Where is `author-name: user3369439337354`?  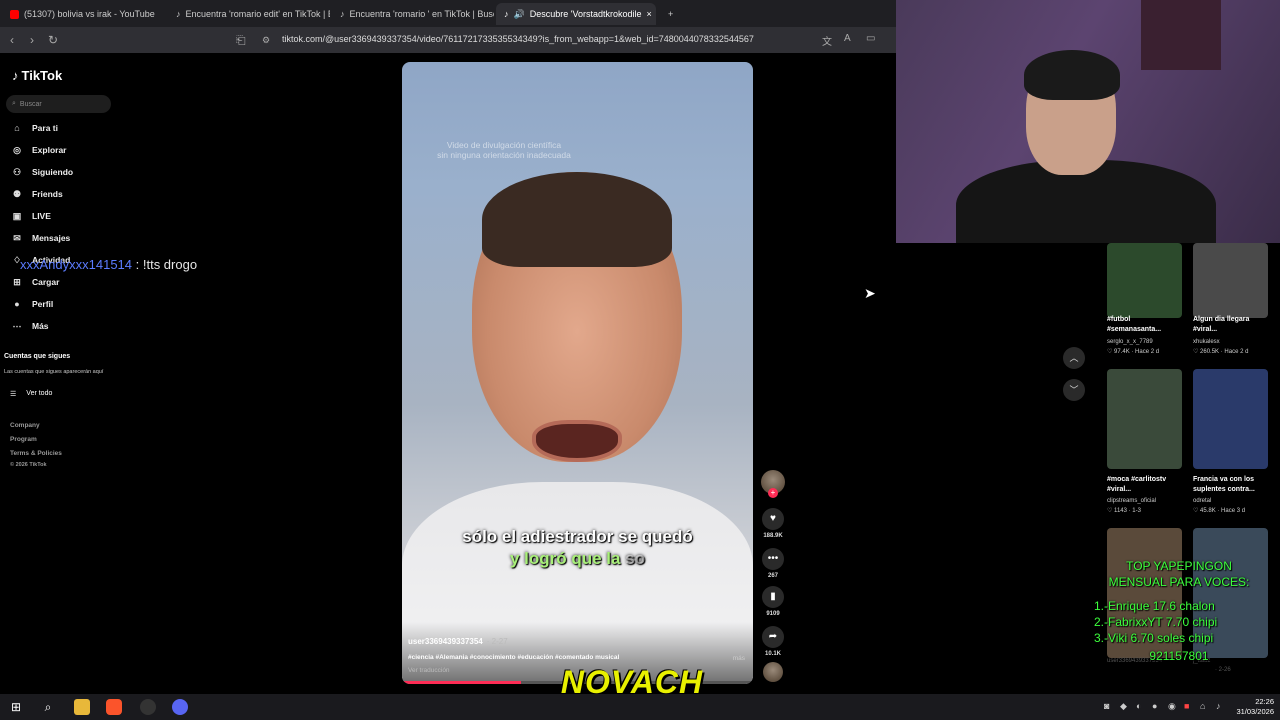
author-name: user3369439337354 is located at coordinates (445, 641).